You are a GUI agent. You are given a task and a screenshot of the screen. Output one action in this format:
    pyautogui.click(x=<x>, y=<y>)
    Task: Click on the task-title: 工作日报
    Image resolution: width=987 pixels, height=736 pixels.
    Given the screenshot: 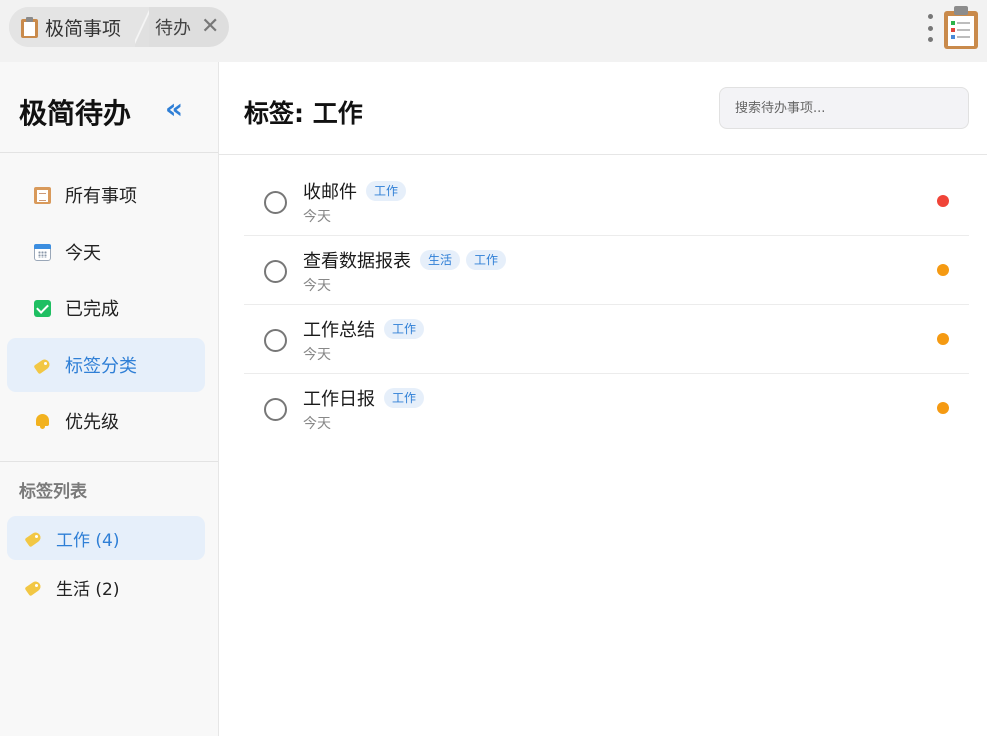 What is the action you would take?
    pyautogui.click(x=339, y=399)
    